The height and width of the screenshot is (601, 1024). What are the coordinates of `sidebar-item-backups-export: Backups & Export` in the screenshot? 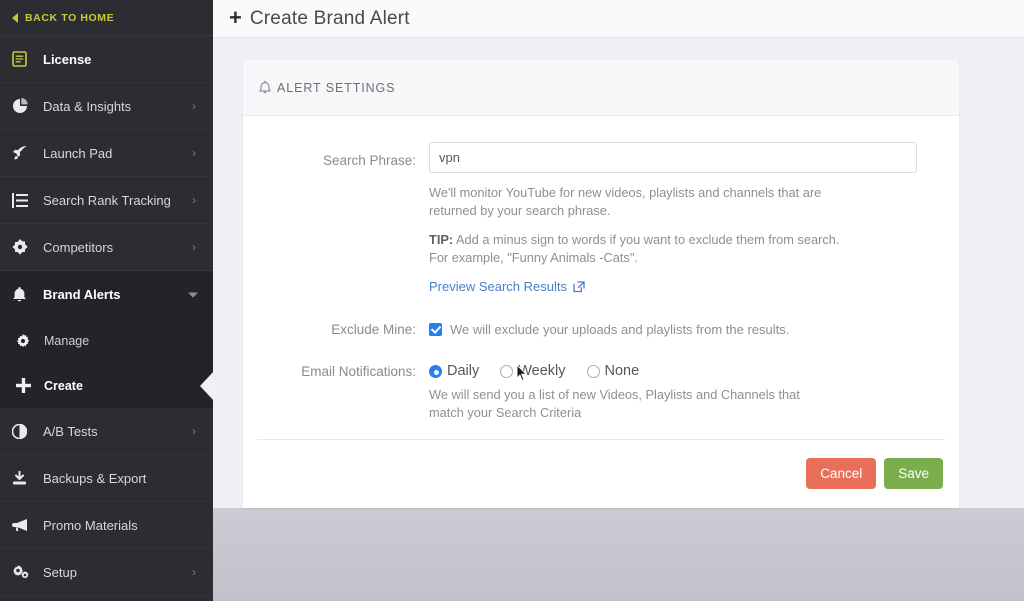 It's located at (106, 478).